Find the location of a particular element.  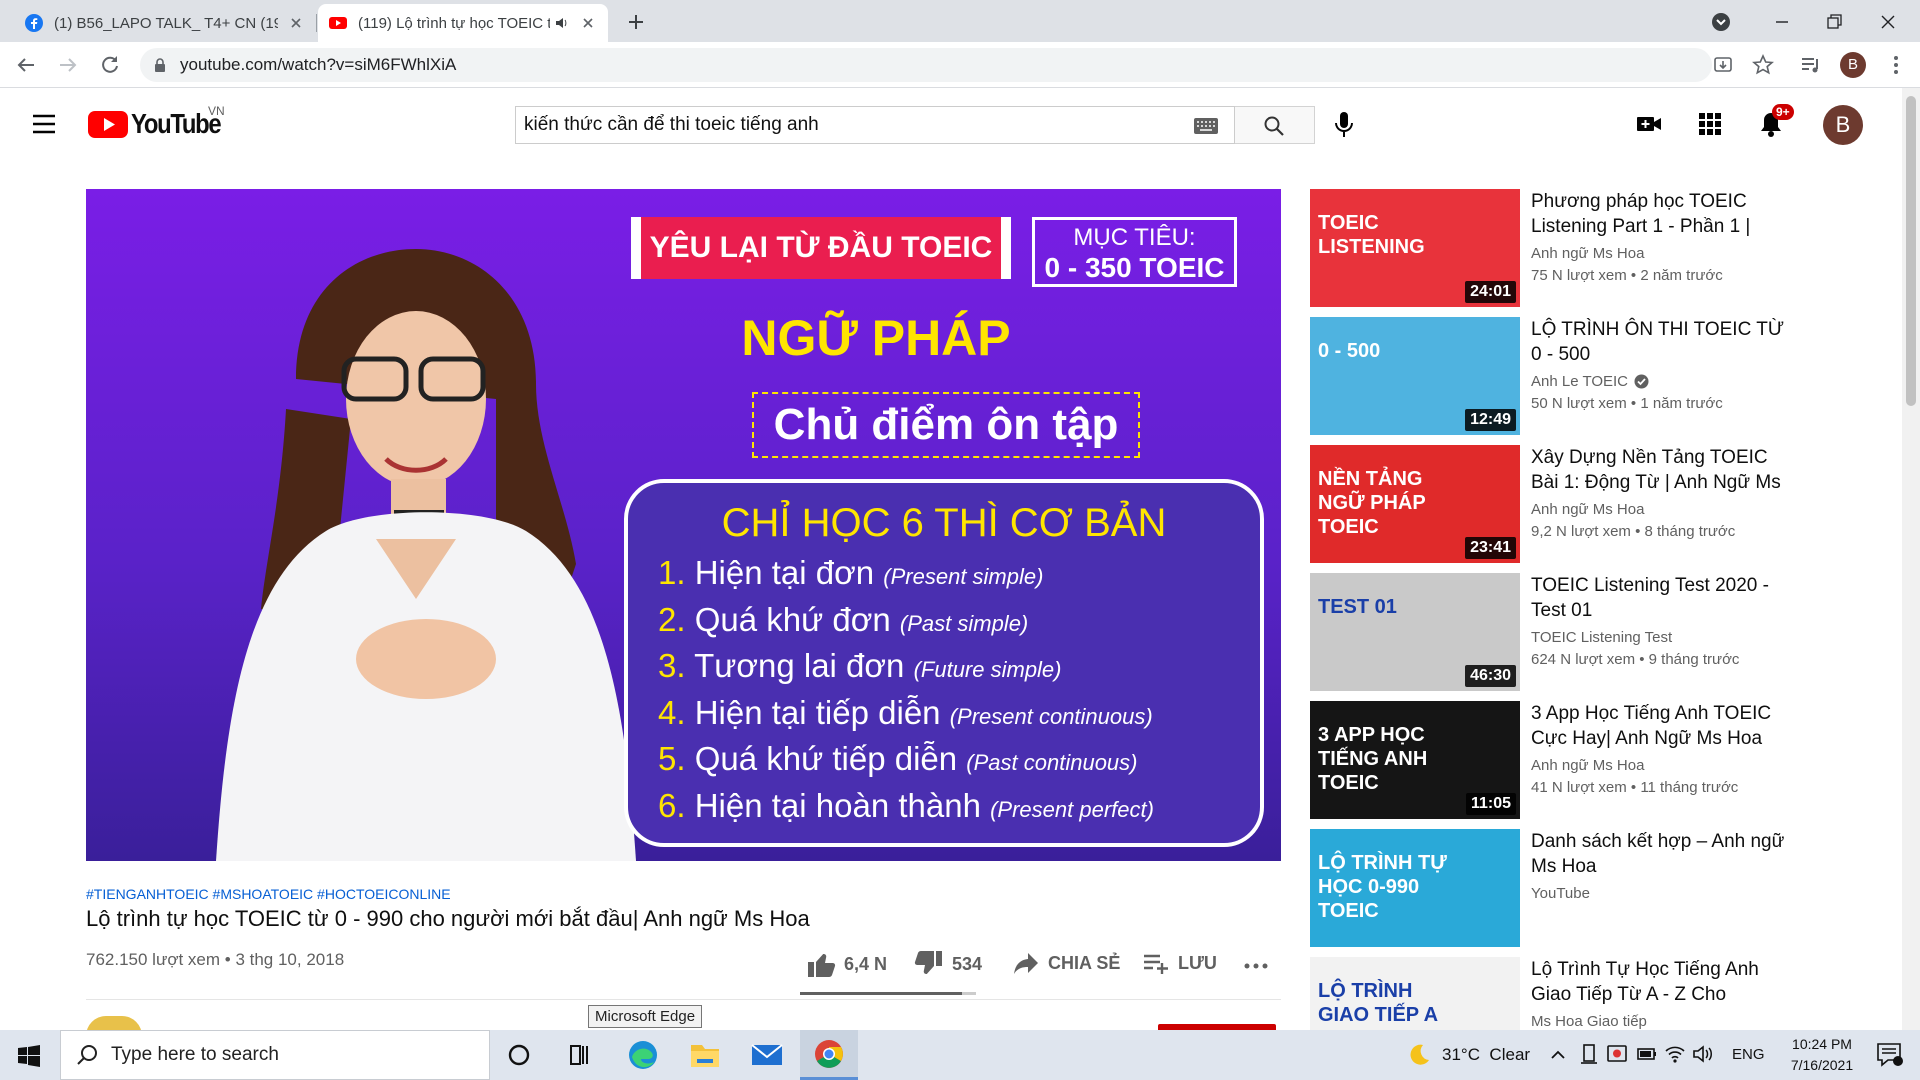

battery-icon is located at coordinates (1647, 1054).